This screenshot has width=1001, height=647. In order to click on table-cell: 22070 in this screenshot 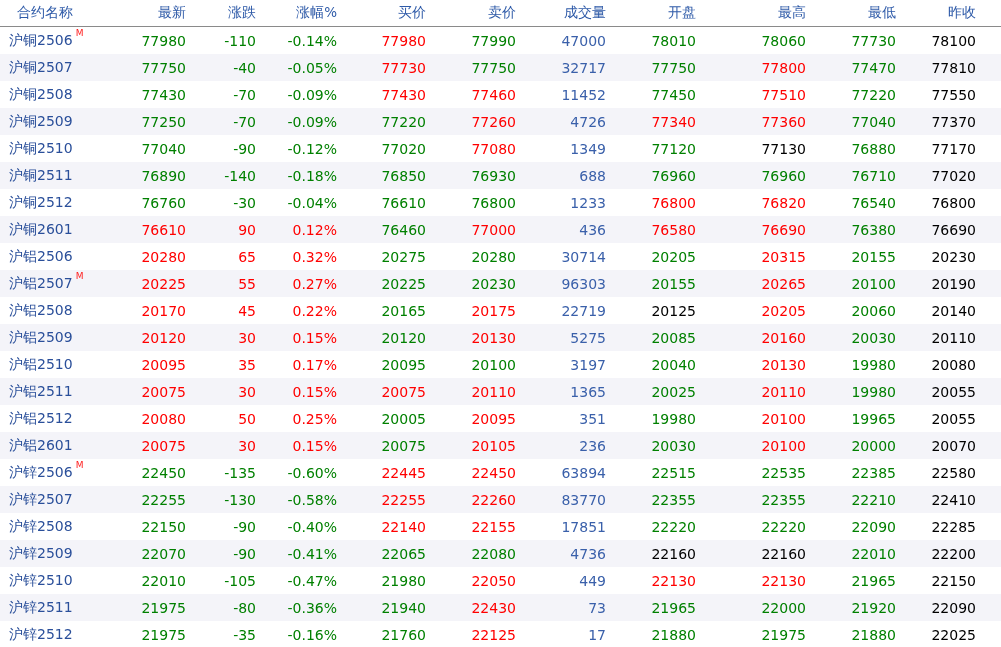, I will do `click(163, 553)`.